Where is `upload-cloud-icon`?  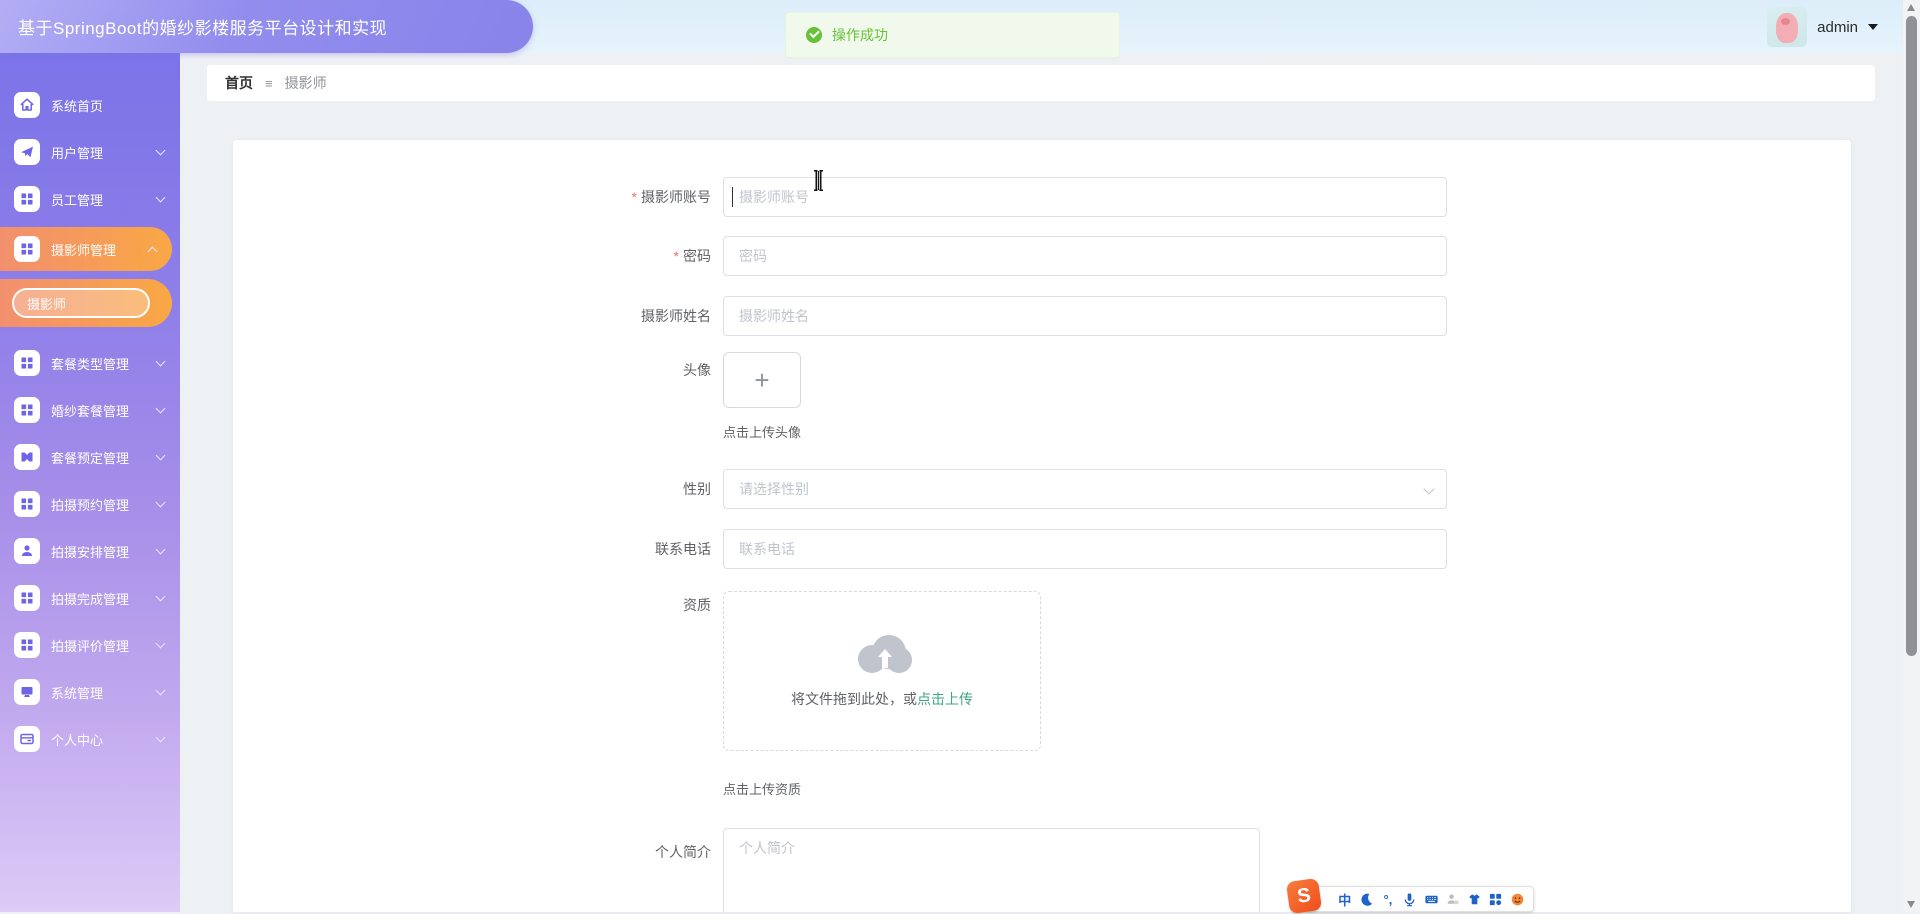 upload-cloud-icon is located at coordinates (882, 653).